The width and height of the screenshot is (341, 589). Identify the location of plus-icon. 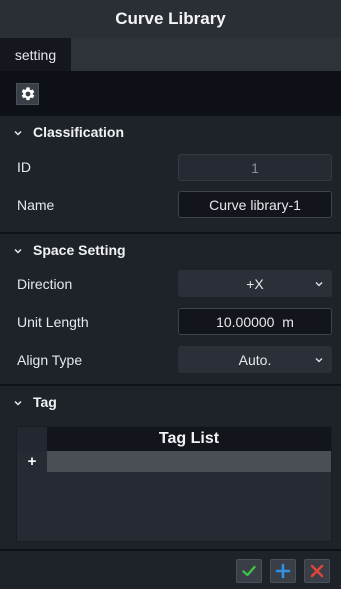
(283, 571).